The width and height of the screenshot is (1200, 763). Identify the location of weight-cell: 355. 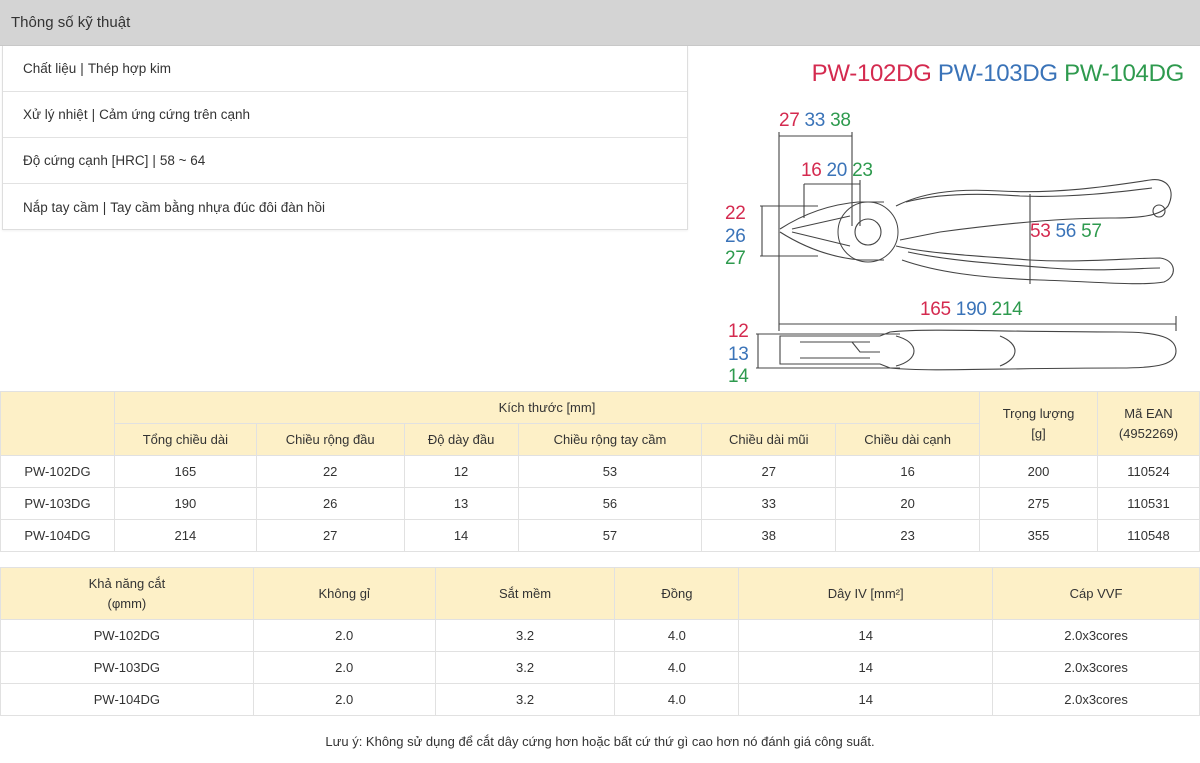
(1038, 535).